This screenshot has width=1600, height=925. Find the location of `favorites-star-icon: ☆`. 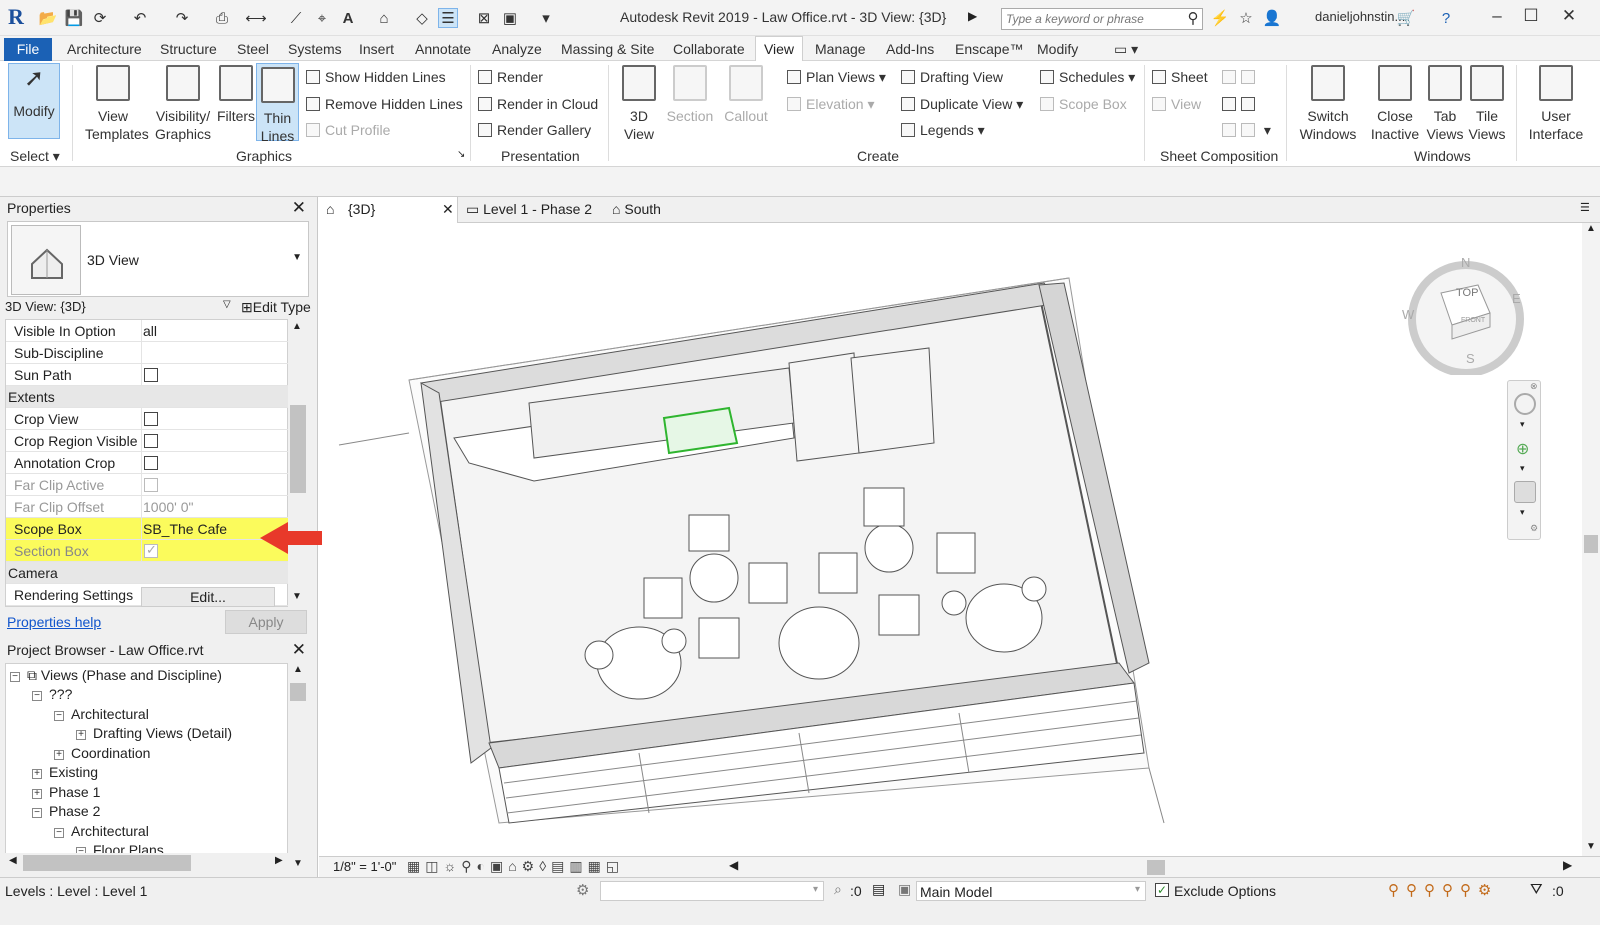

favorites-star-icon: ☆ is located at coordinates (1246, 18).